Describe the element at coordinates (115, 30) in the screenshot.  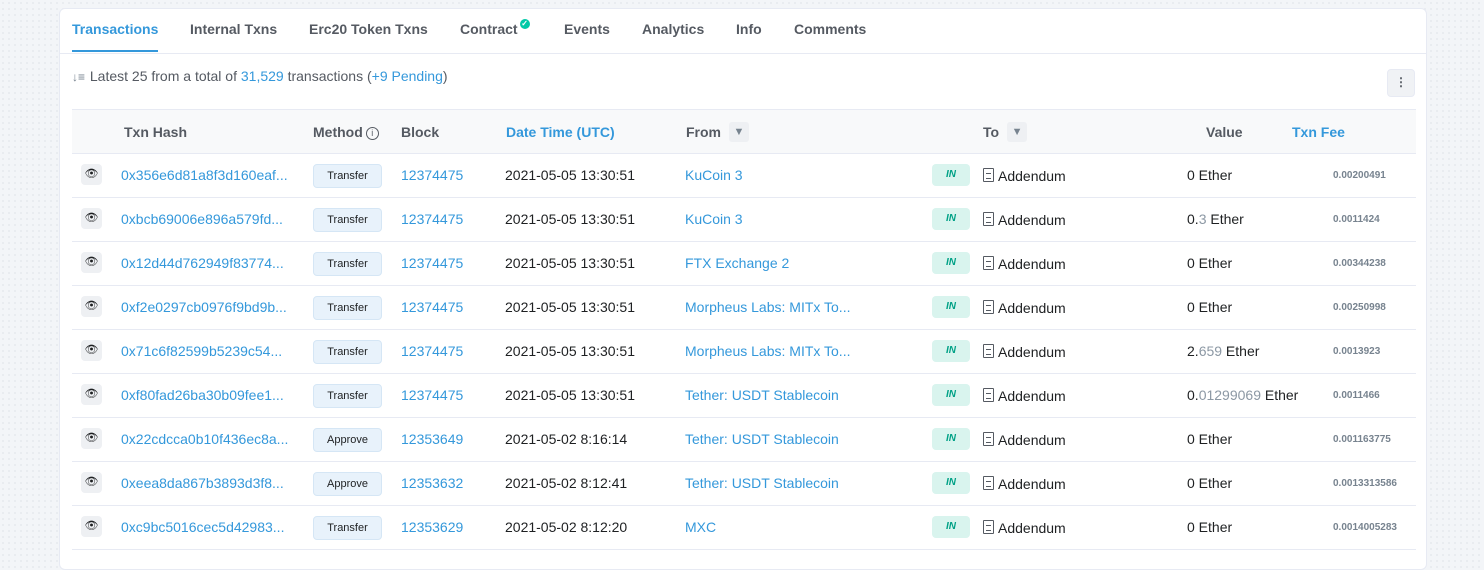
I see `tab-transactions: Transactions` at that location.